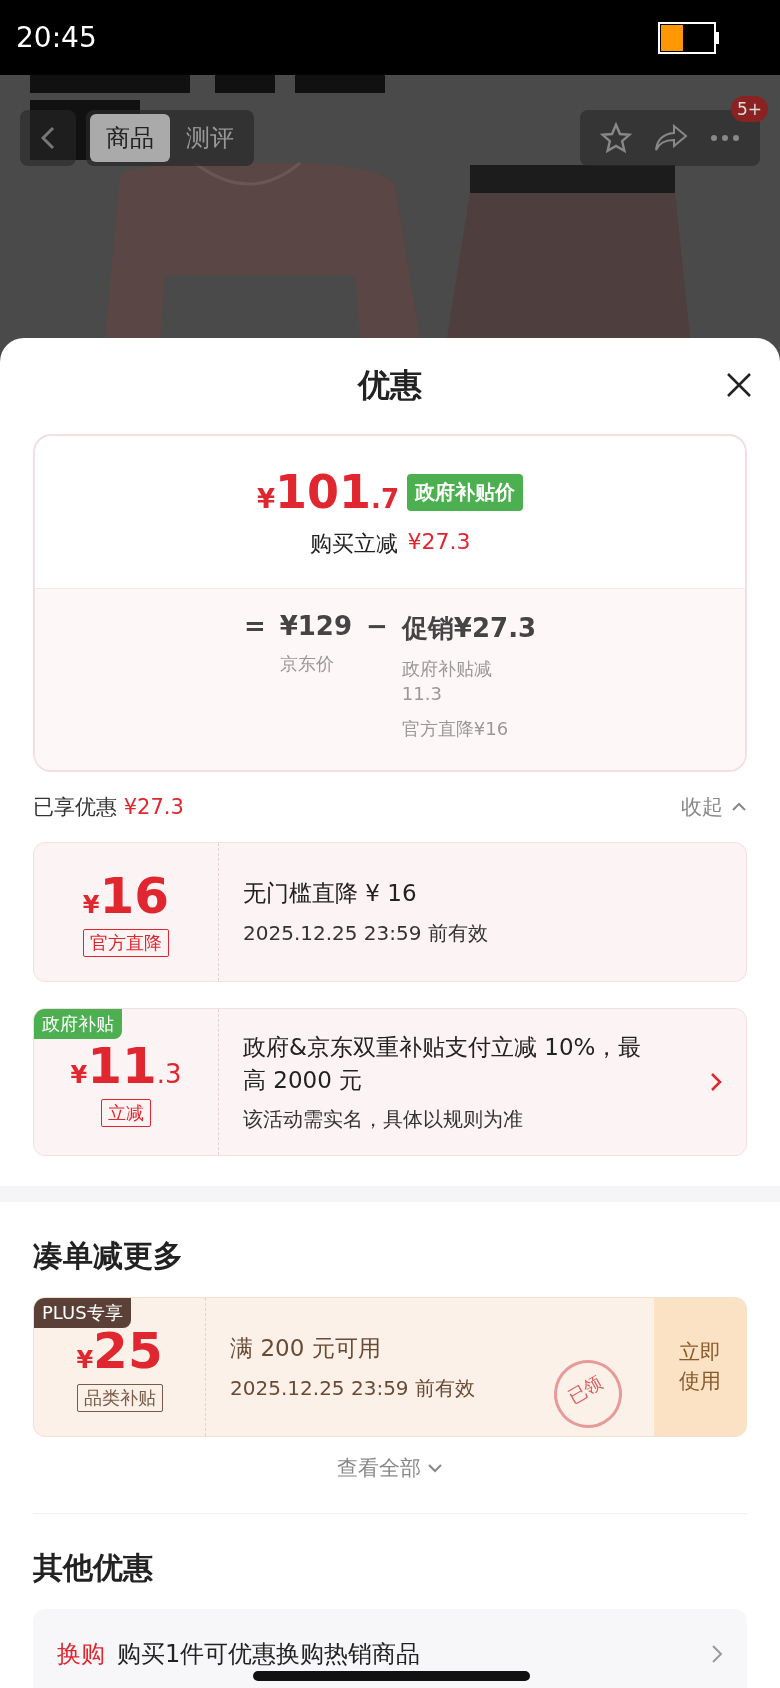  I want to click on offer-text: 购买1件可优惠换购热销商品, so click(269, 1654).